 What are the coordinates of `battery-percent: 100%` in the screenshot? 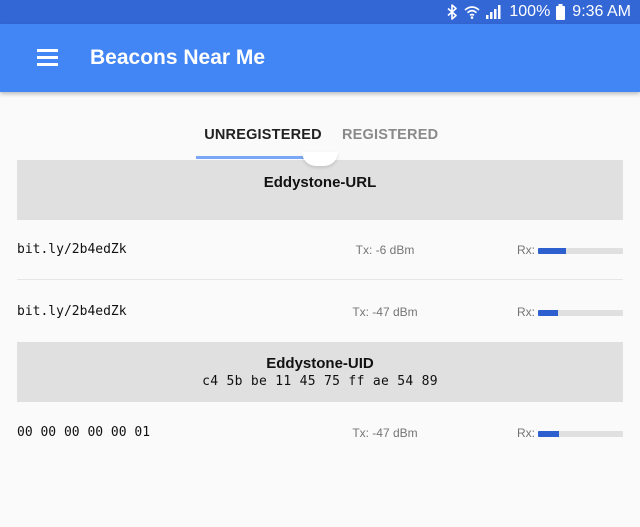 It's located at (530, 11).